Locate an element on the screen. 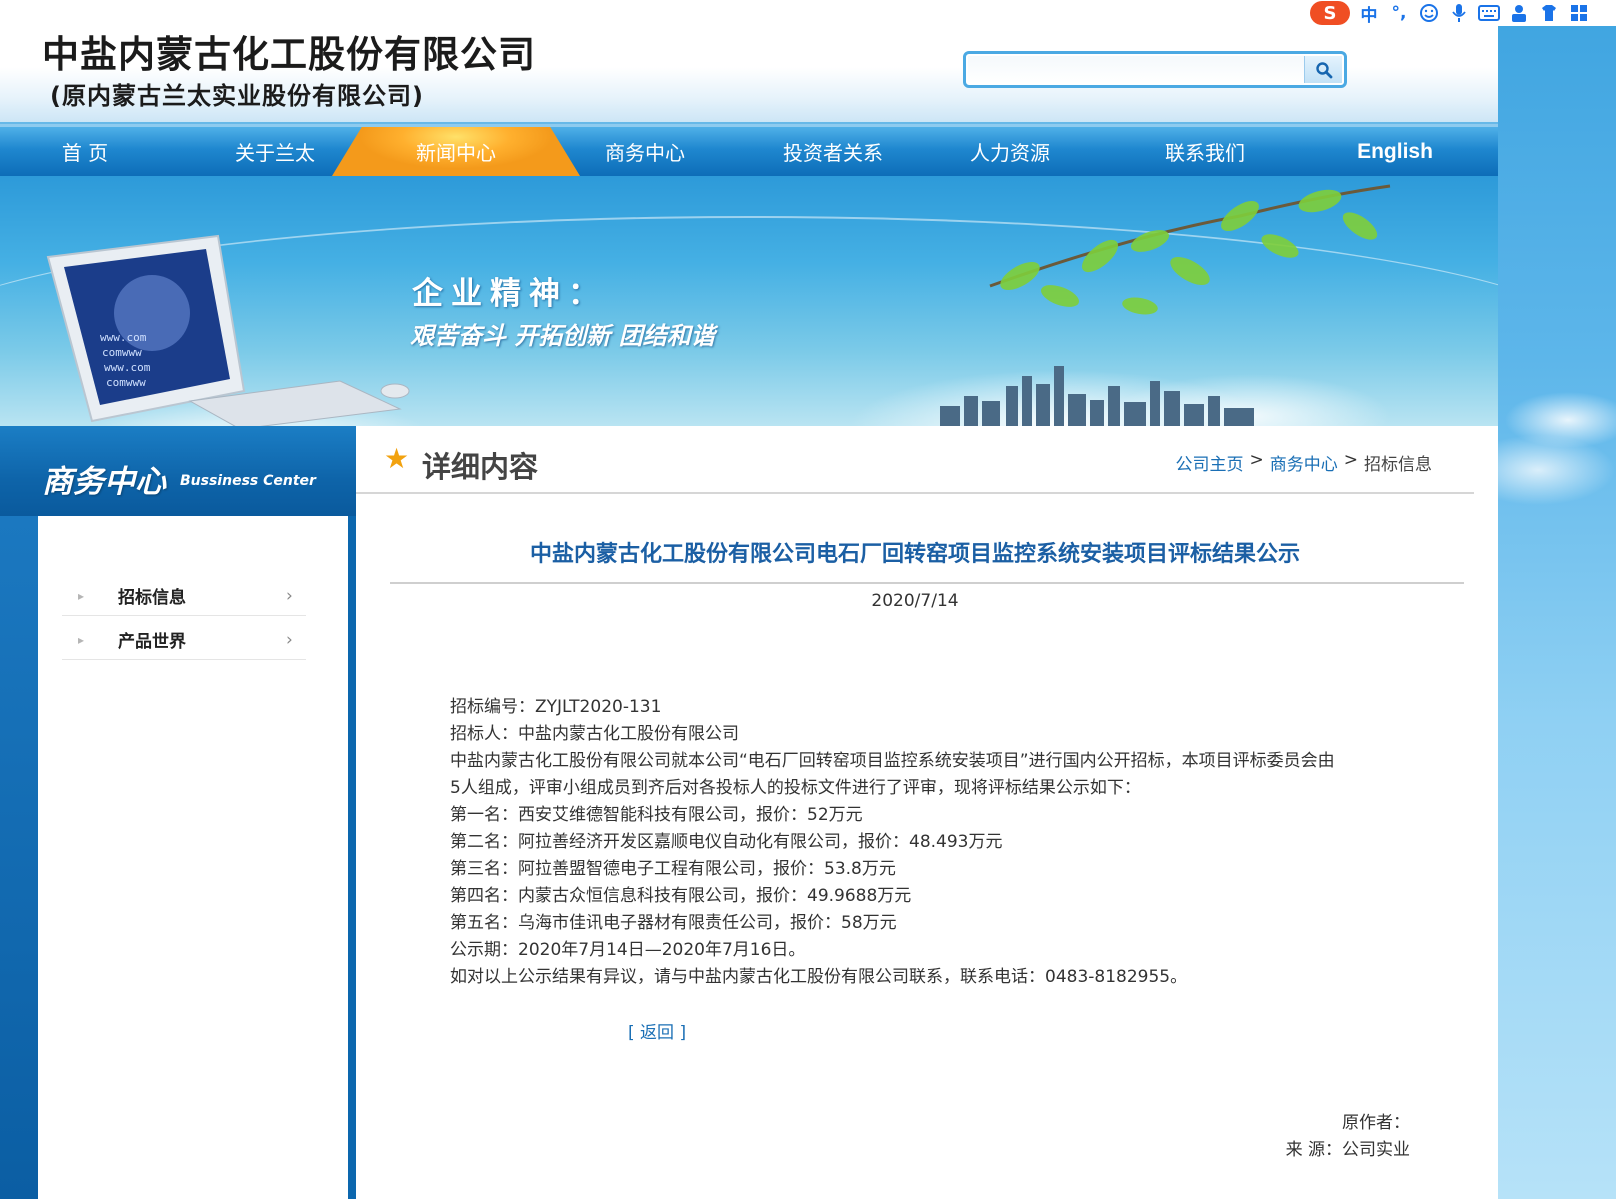  ime-mode-toggle: 中 is located at coordinates (1369, 14).